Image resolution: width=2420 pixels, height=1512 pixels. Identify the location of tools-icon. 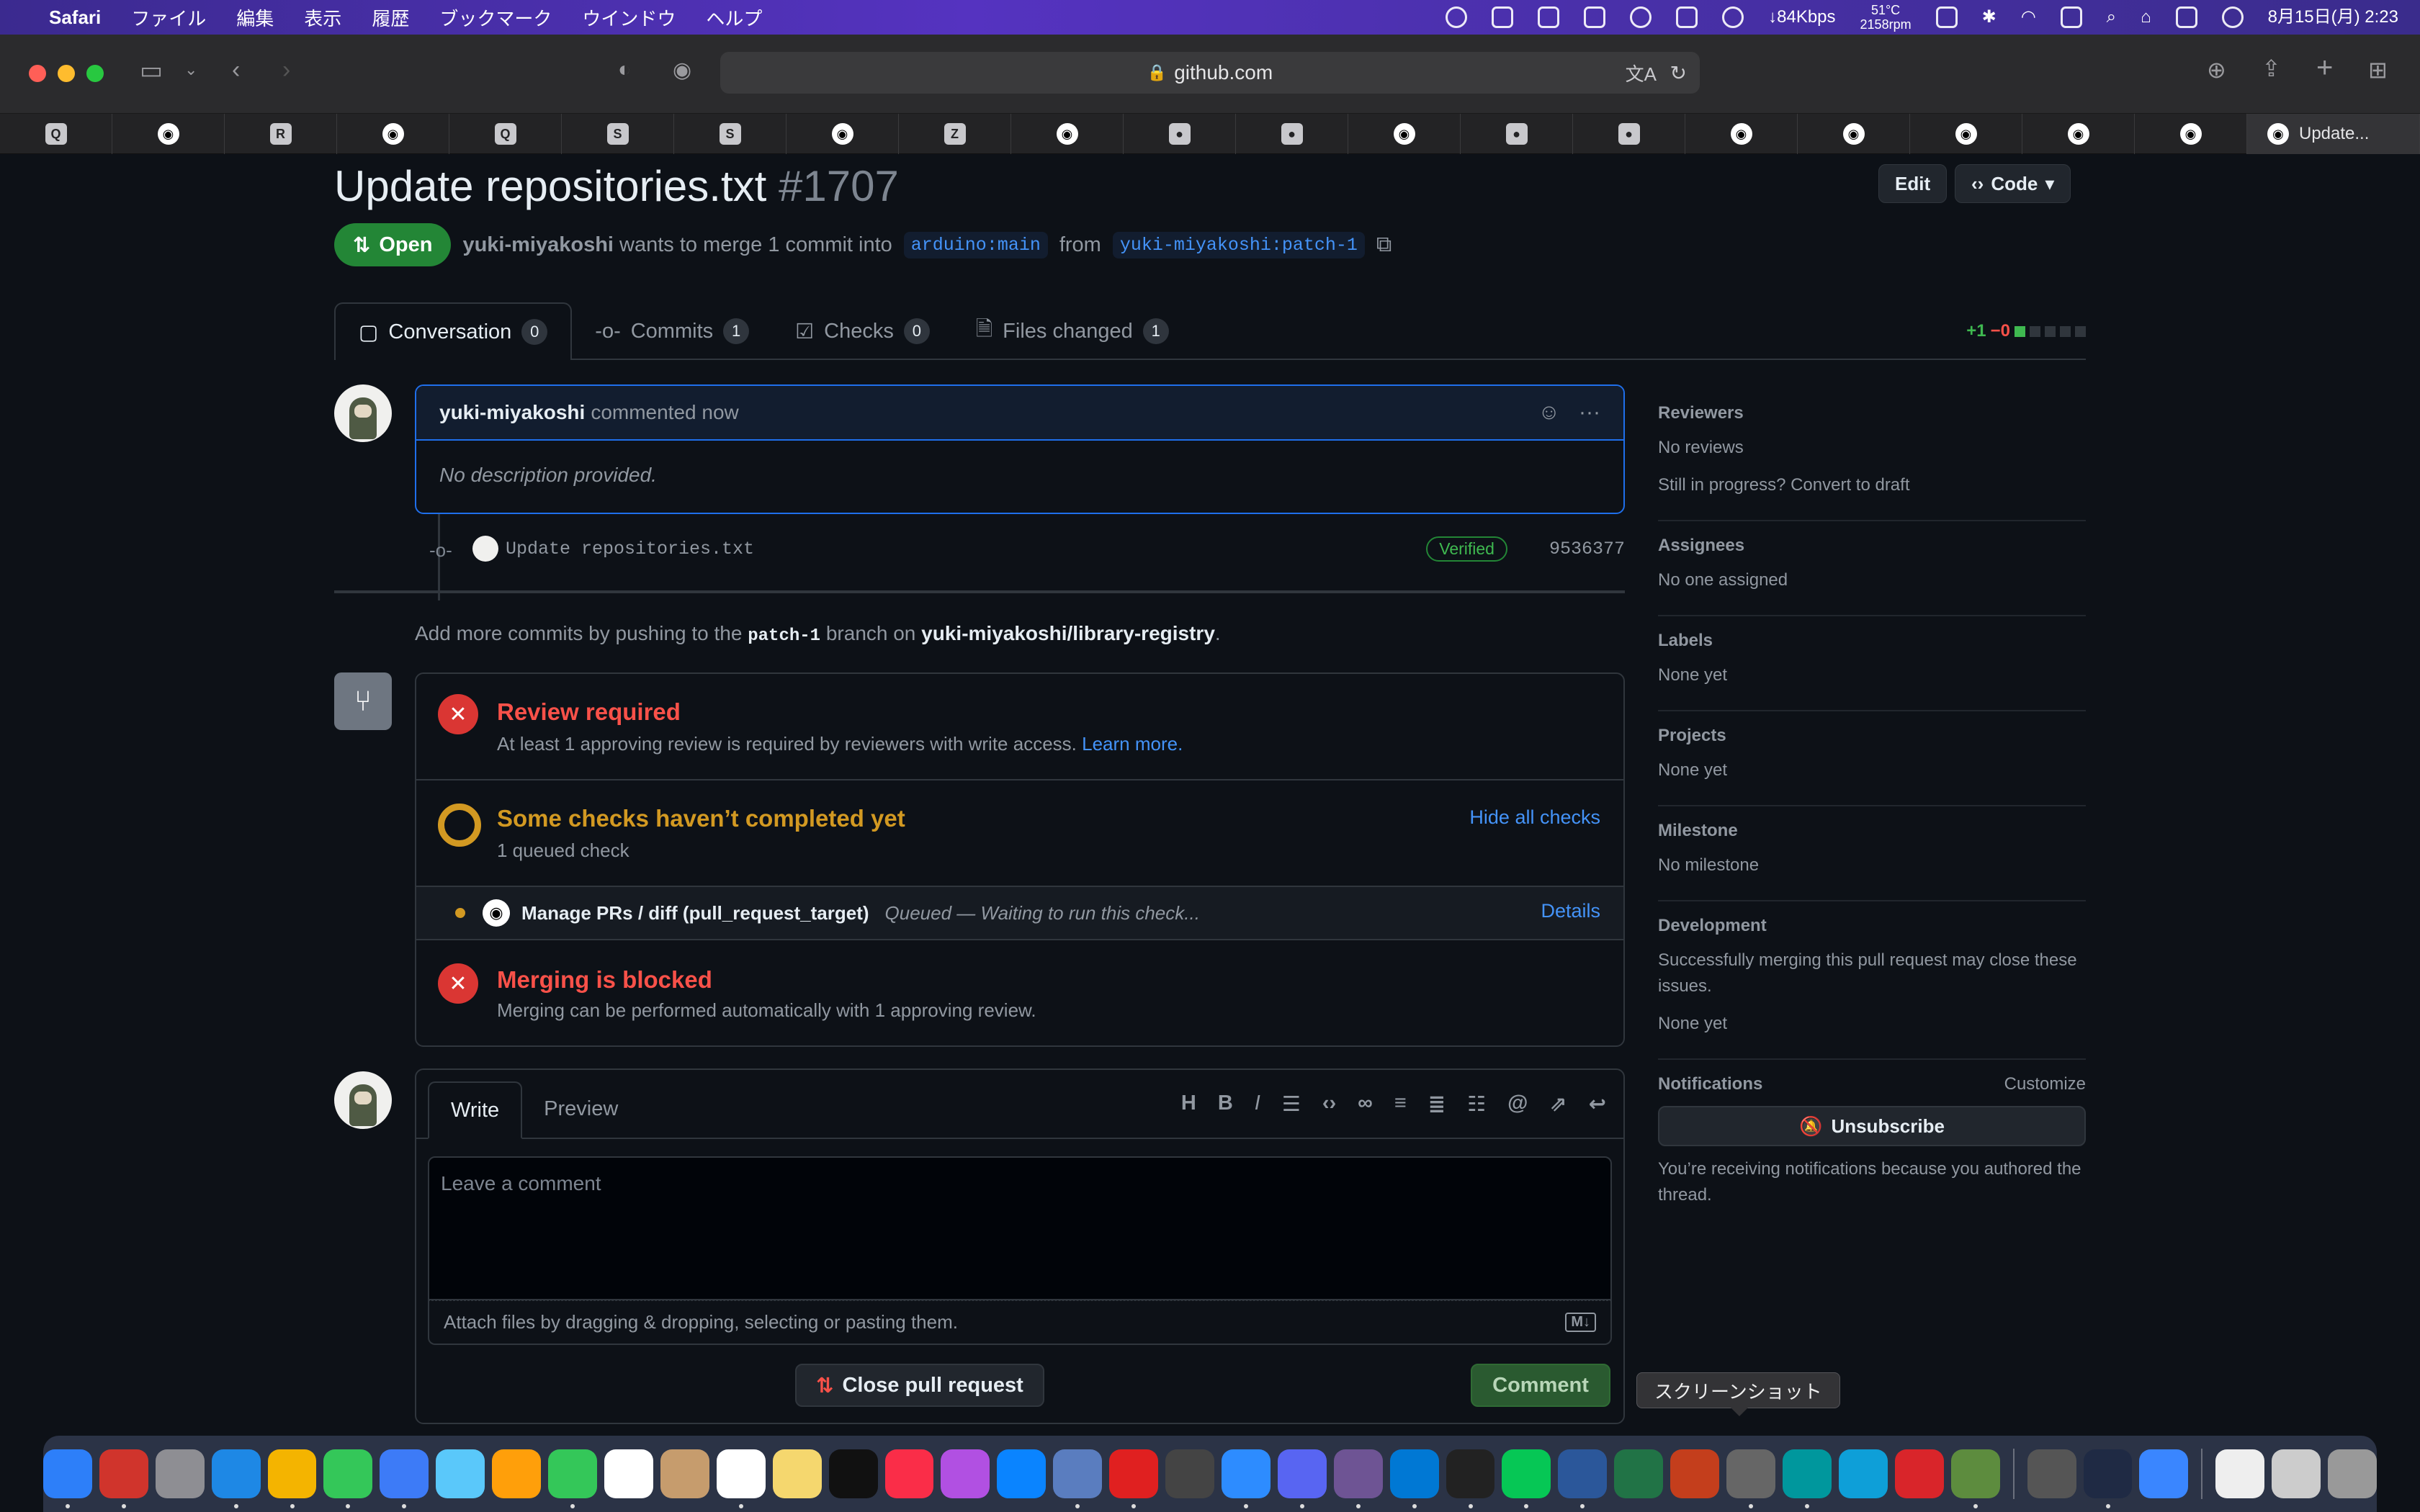
(1595, 17).